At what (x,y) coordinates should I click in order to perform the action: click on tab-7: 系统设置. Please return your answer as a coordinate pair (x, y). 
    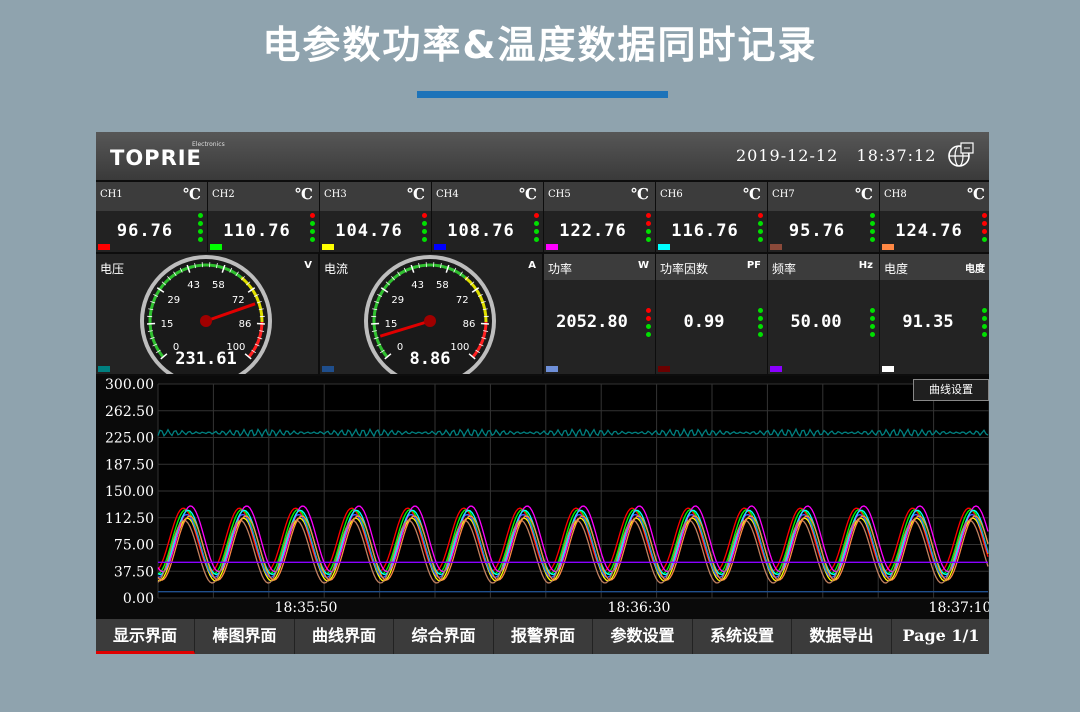
    Looking at the image, I should click on (742, 636).